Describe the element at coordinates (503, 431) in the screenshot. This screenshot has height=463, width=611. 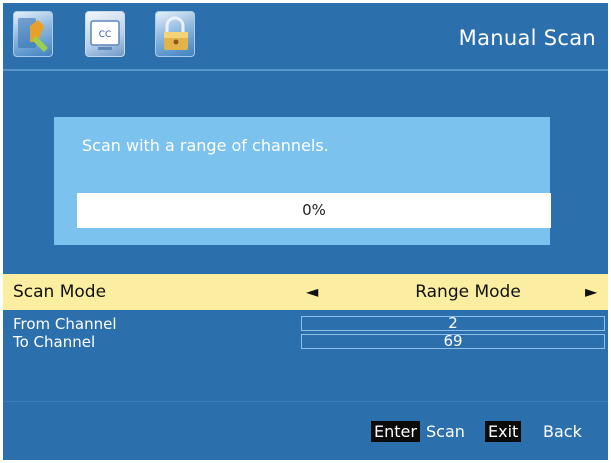
I see `exit-key: Exit` at that location.